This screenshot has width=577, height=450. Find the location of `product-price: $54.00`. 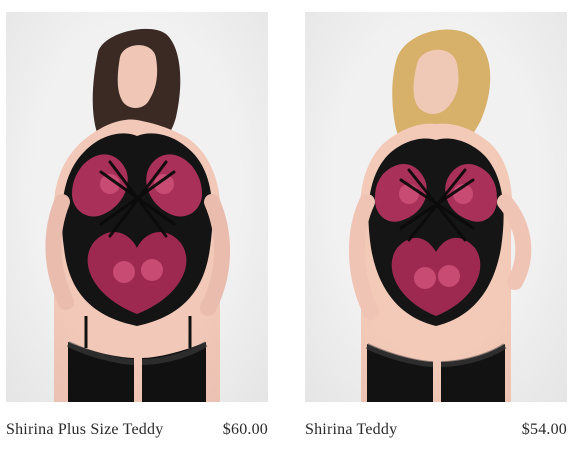

product-price: $54.00 is located at coordinates (544, 429).